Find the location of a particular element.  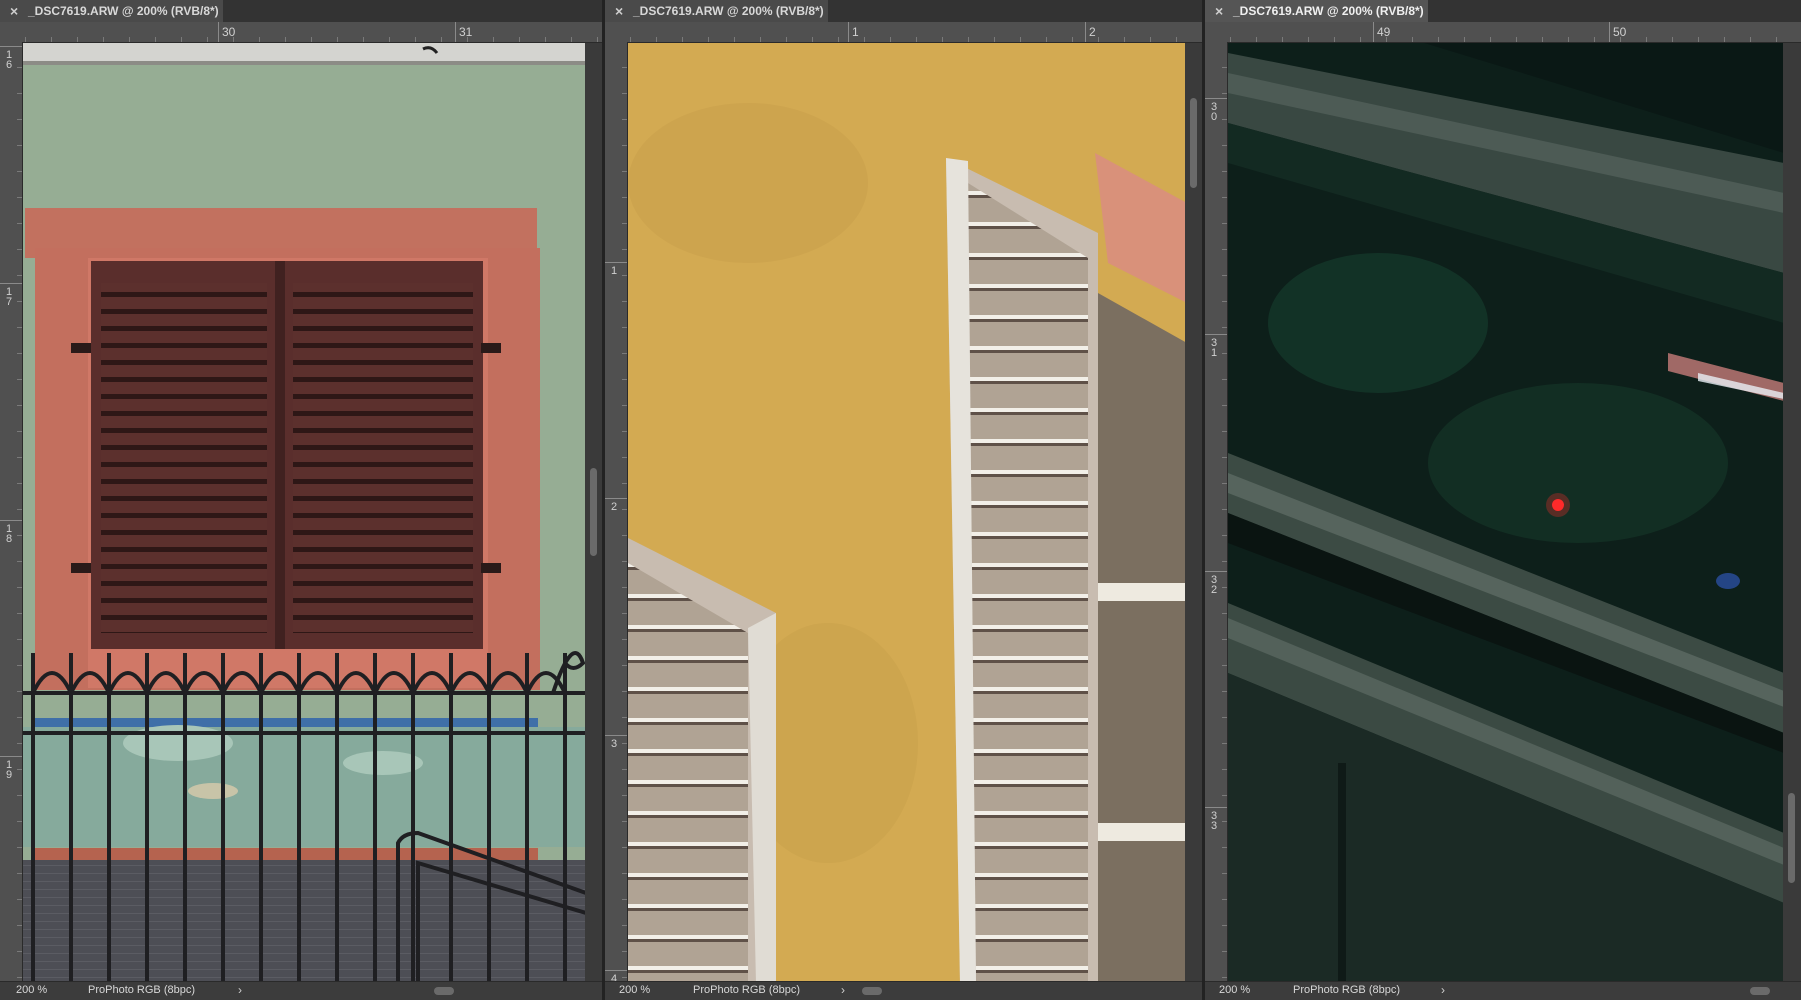

ruler-label: 50 is located at coordinates (1617, 32).